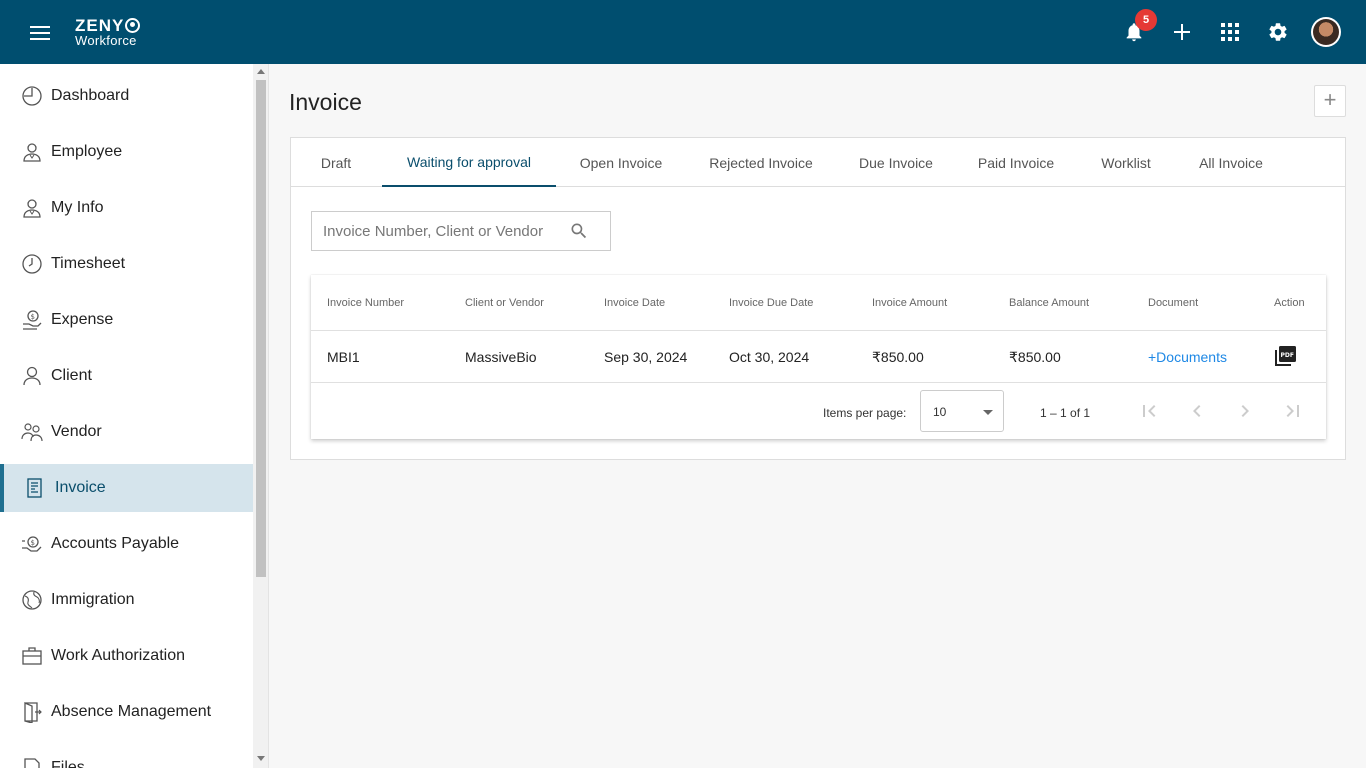 This screenshot has height=768, width=1366. I want to click on column-header-balance-amount: Balance Amount, so click(1049, 303).